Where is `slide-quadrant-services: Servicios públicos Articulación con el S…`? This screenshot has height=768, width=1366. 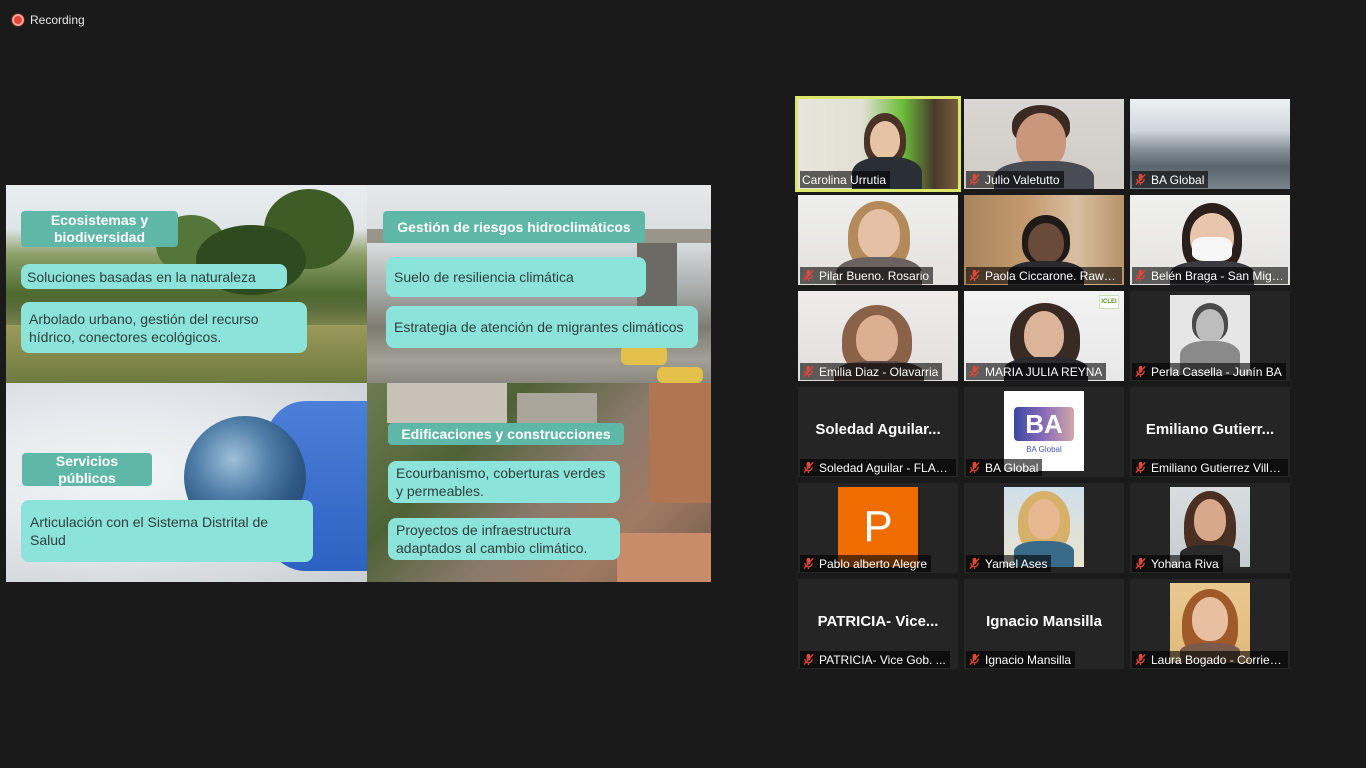 slide-quadrant-services: Servicios públicos Articulación con el S… is located at coordinates (186, 482).